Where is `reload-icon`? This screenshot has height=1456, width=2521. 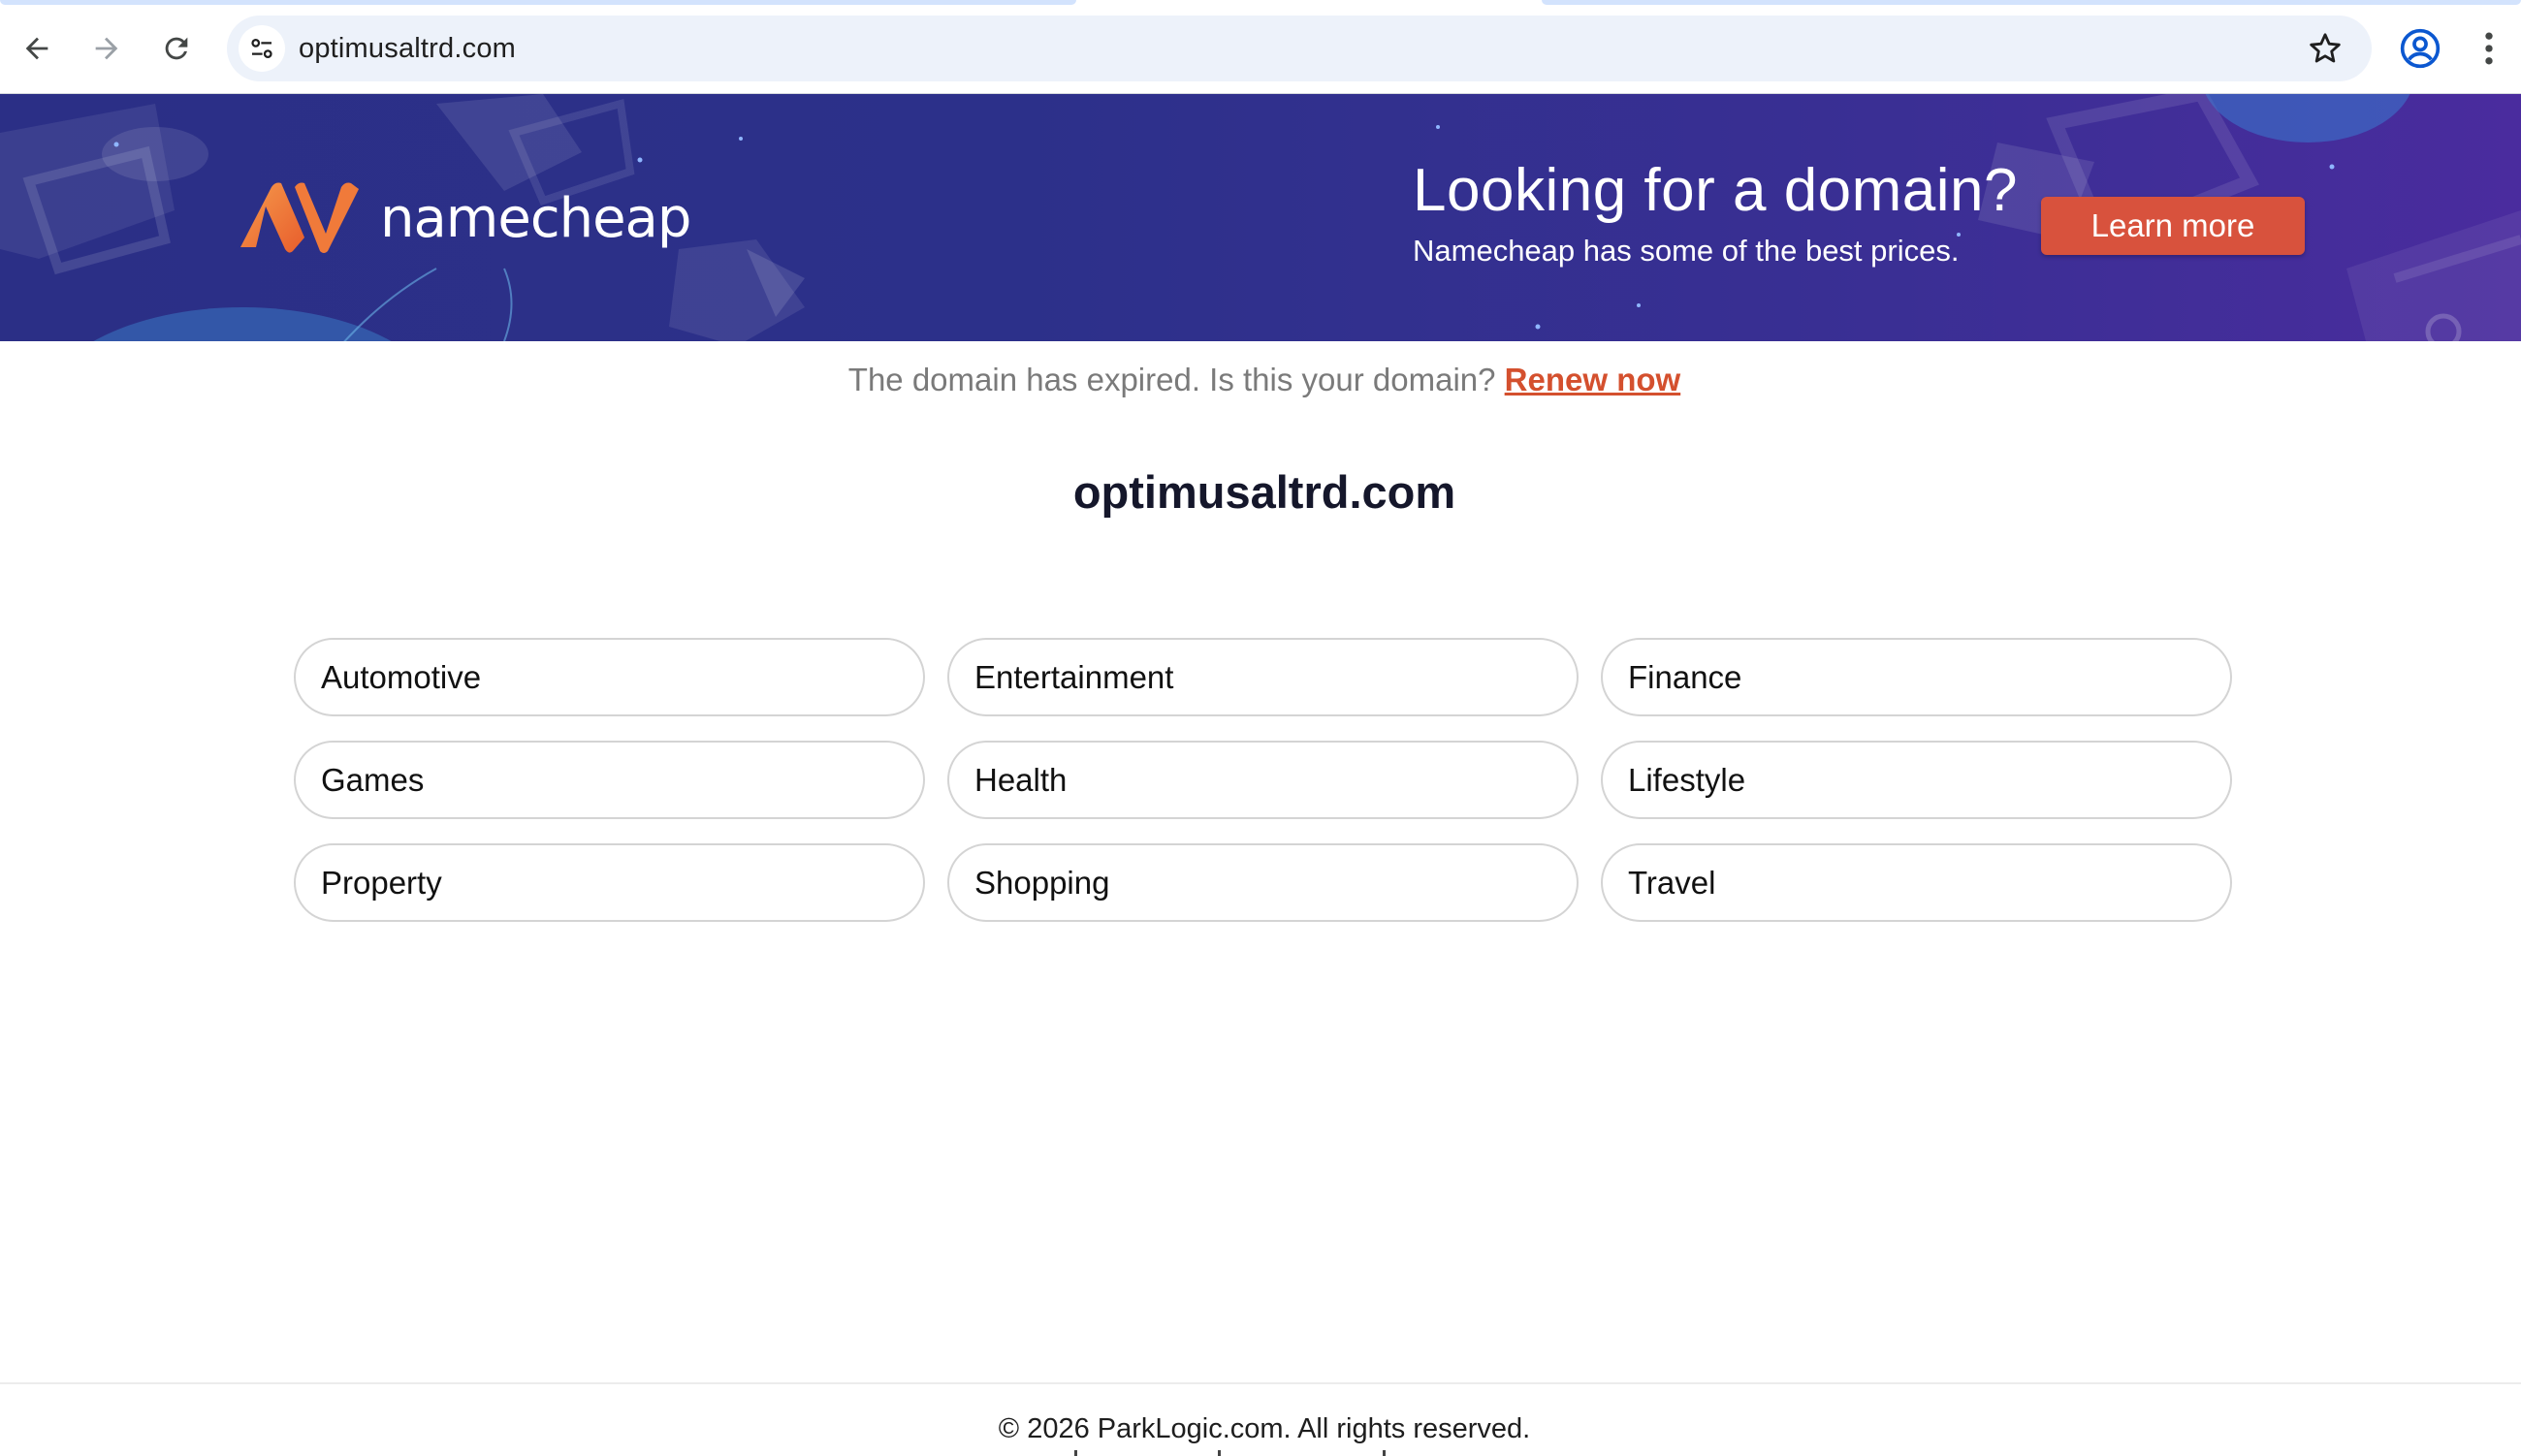 reload-icon is located at coordinates (177, 49).